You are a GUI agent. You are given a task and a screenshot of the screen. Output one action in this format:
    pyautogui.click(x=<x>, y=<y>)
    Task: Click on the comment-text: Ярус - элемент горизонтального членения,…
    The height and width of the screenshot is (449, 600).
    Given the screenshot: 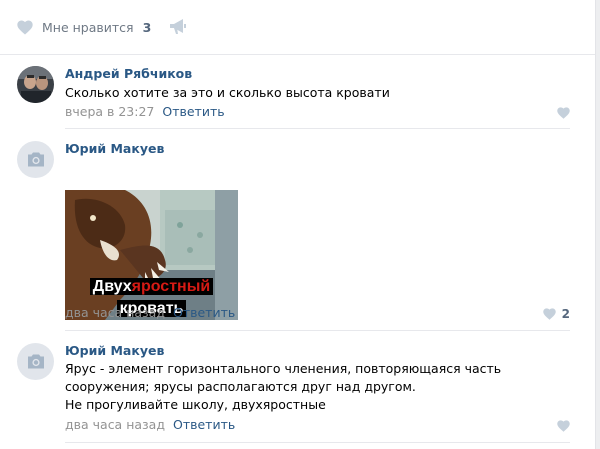 What is the action you would take?
    pyautogui.click(x=283, y=387)
    